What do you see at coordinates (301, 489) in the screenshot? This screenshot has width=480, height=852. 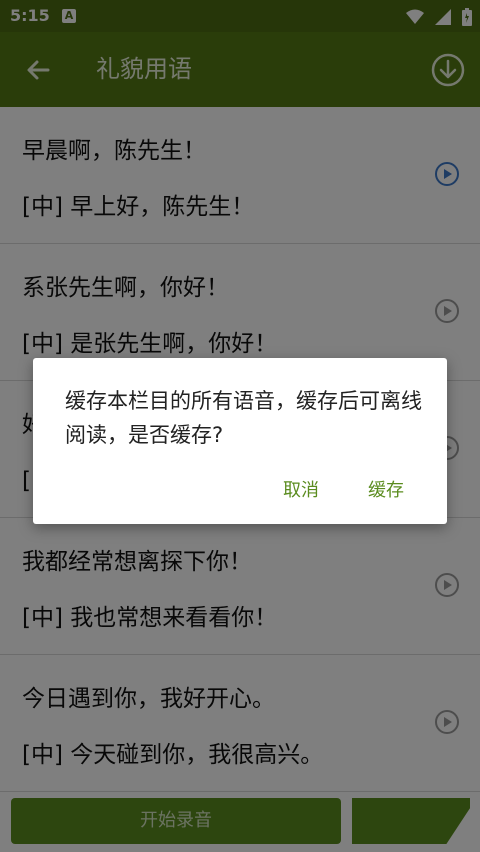 I see `cancel-button: 取消` at bounding box center [301, 489].